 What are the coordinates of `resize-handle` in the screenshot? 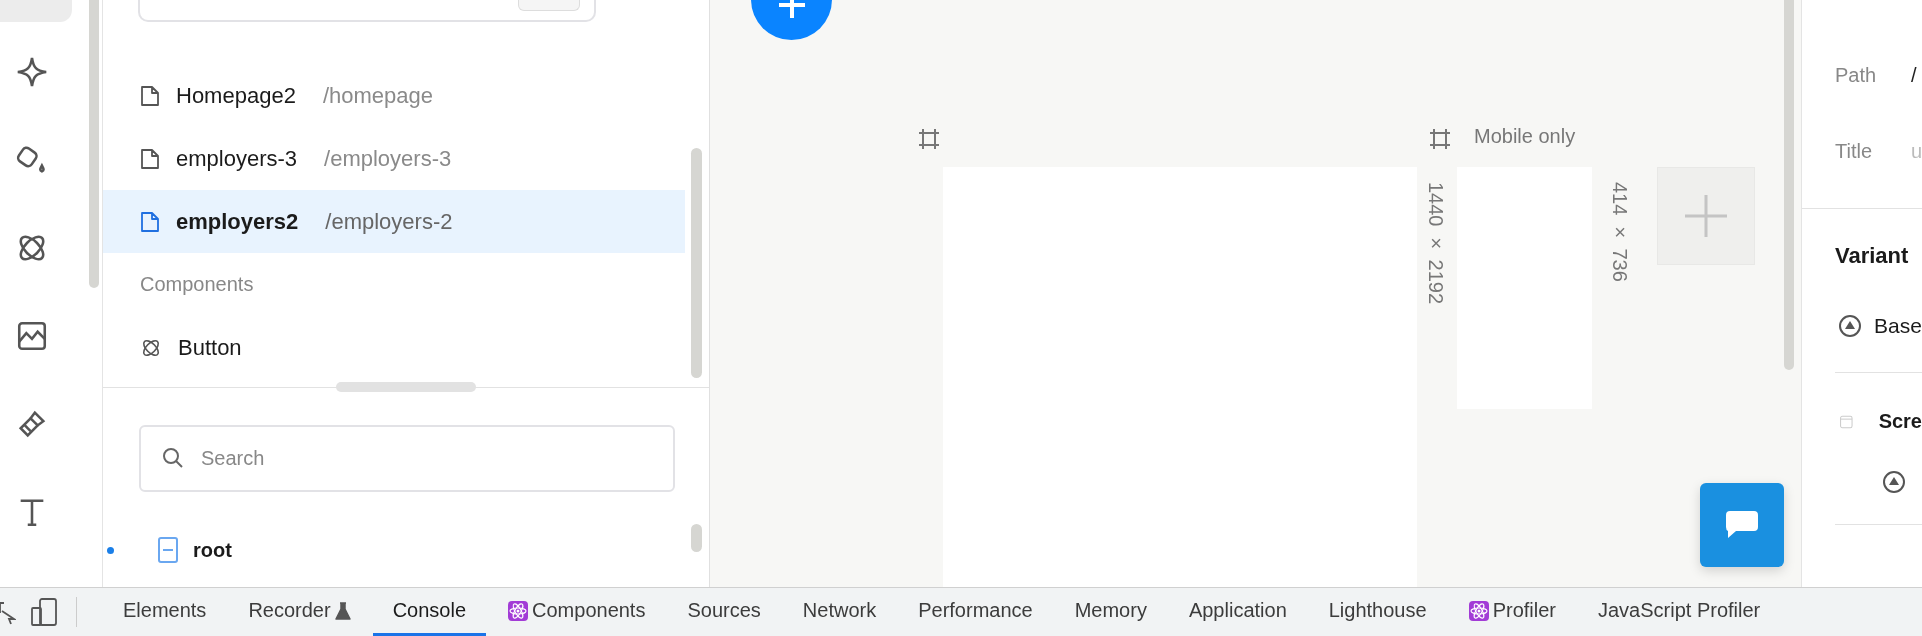 It's located at (406, 387).